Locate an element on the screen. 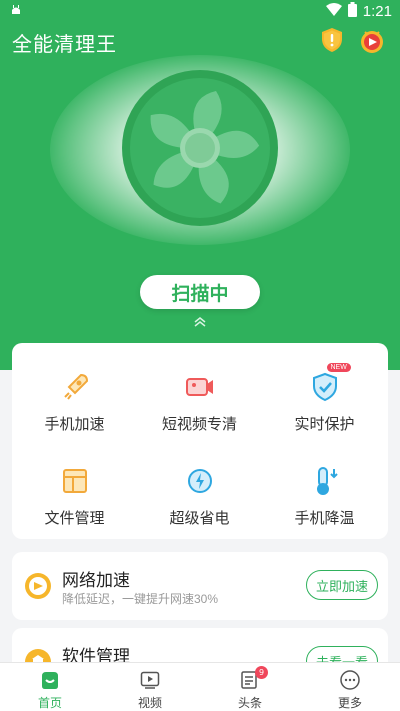 This screenshot has height=711, width=400. tool-phone-speedup: 手机加速 is located at coordinates (74, 396).